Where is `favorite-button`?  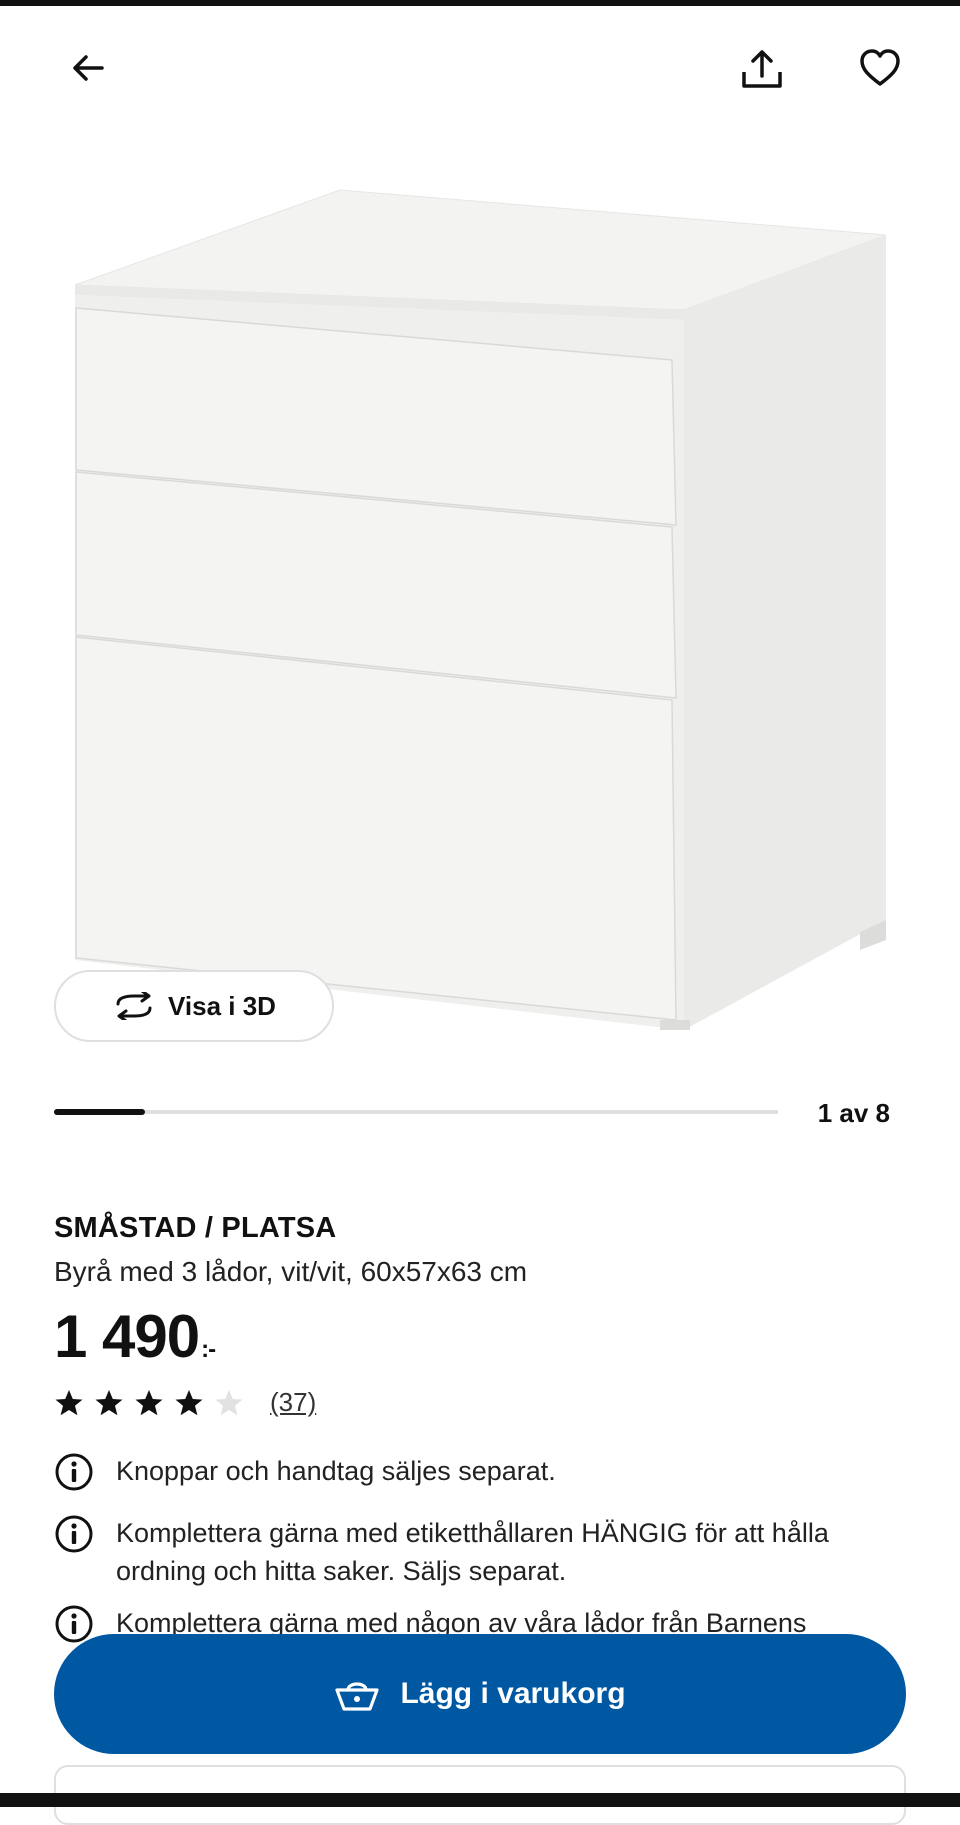
favorite-button is located at coordinates (880, 68).